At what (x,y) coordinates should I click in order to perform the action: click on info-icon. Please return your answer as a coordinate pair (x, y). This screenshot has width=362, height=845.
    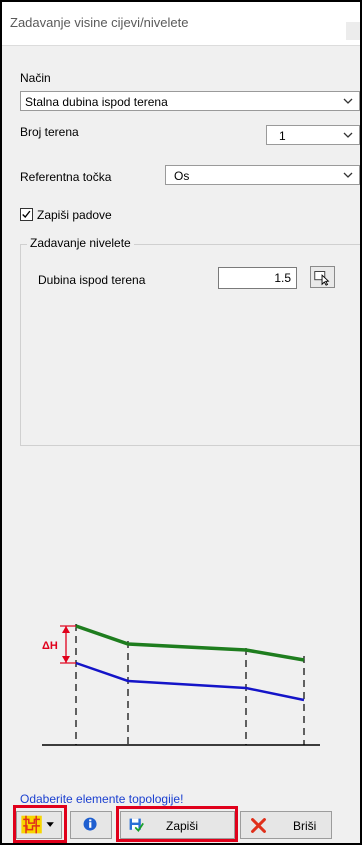
    Looking at the image, I should click on (90, 824).